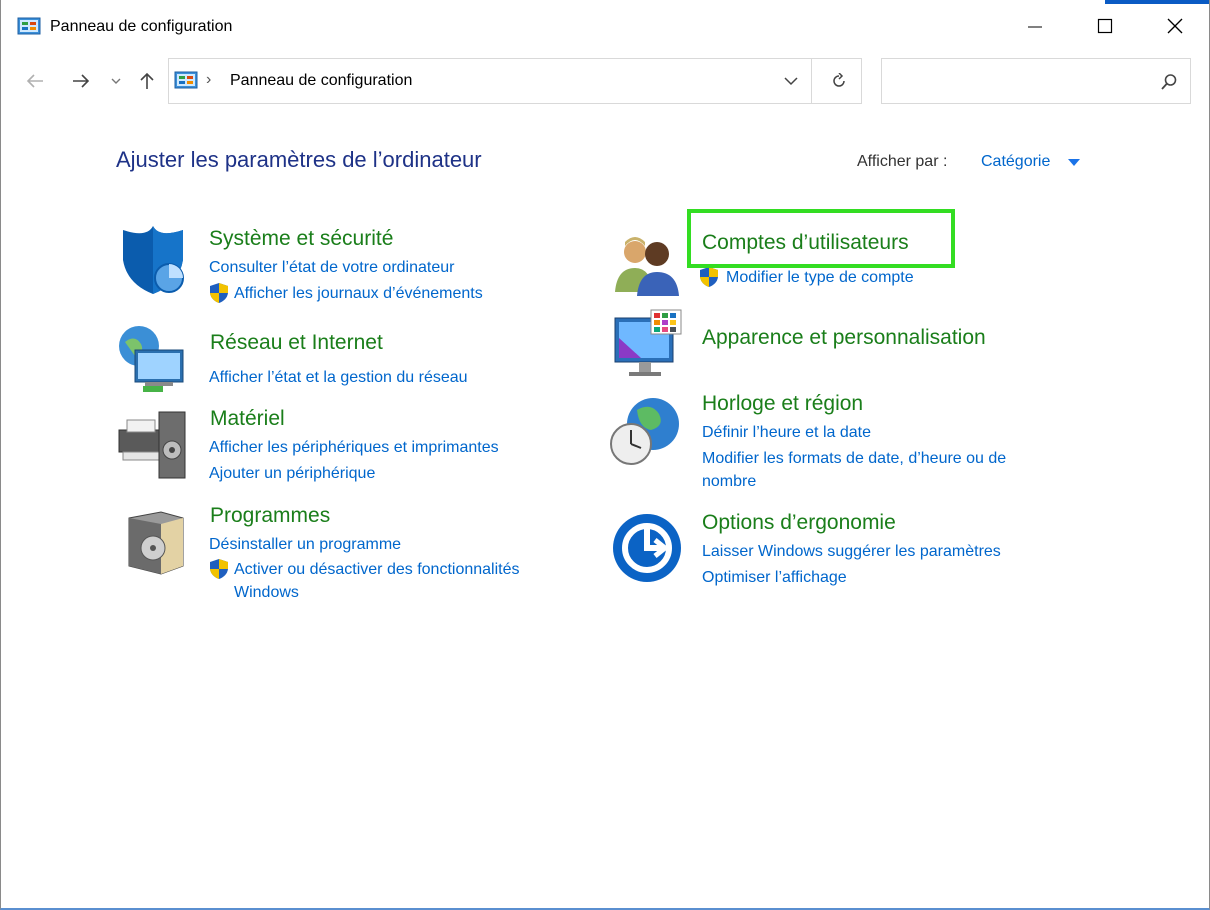 Image resolution: width=1210 pixels, height=910 pixels. I want to click on link-change-account-type: Modifier le type de compte, so click(820, 278).